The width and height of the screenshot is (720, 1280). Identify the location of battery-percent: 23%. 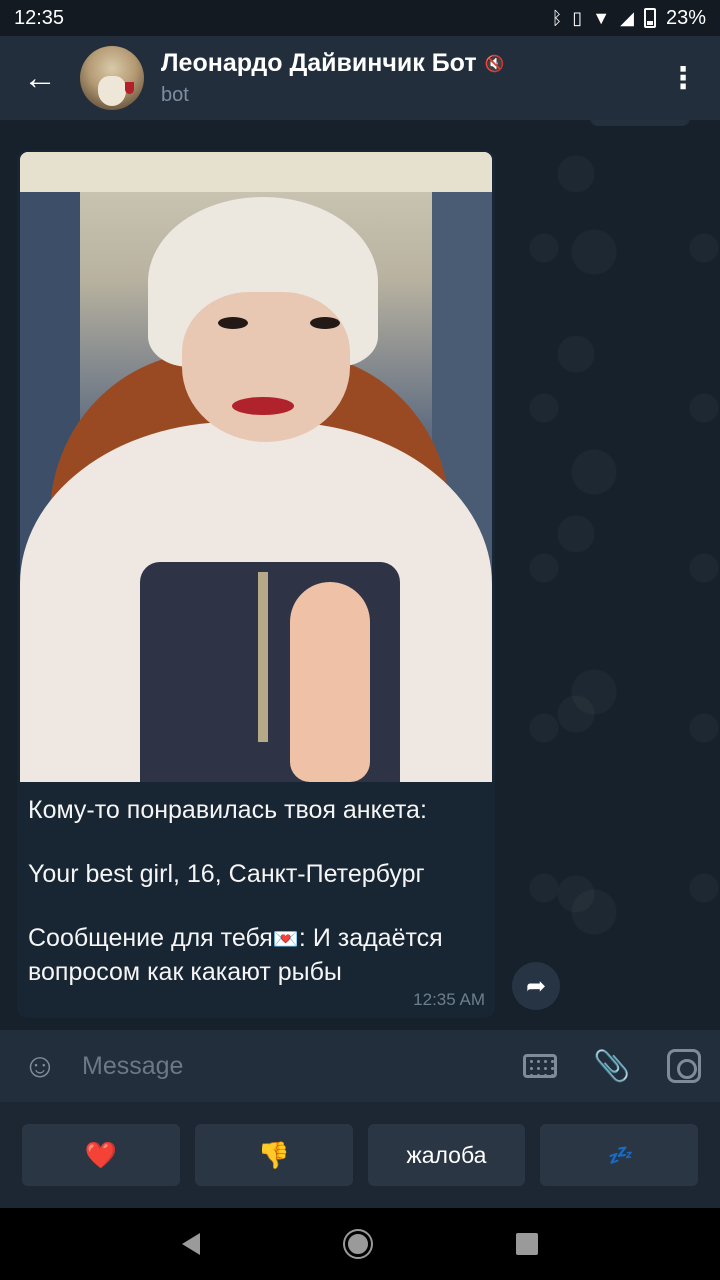
(685, 17).